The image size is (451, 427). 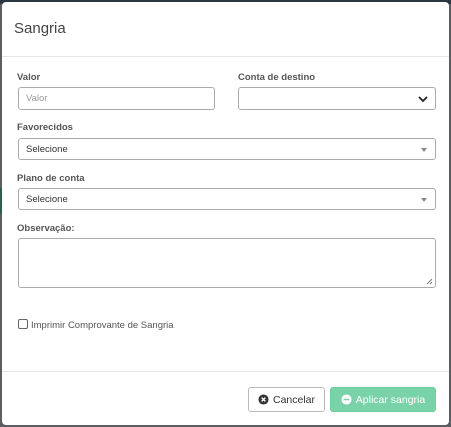 I want to click on plano-conta-value: Selecione, so click(x=47, y=199).